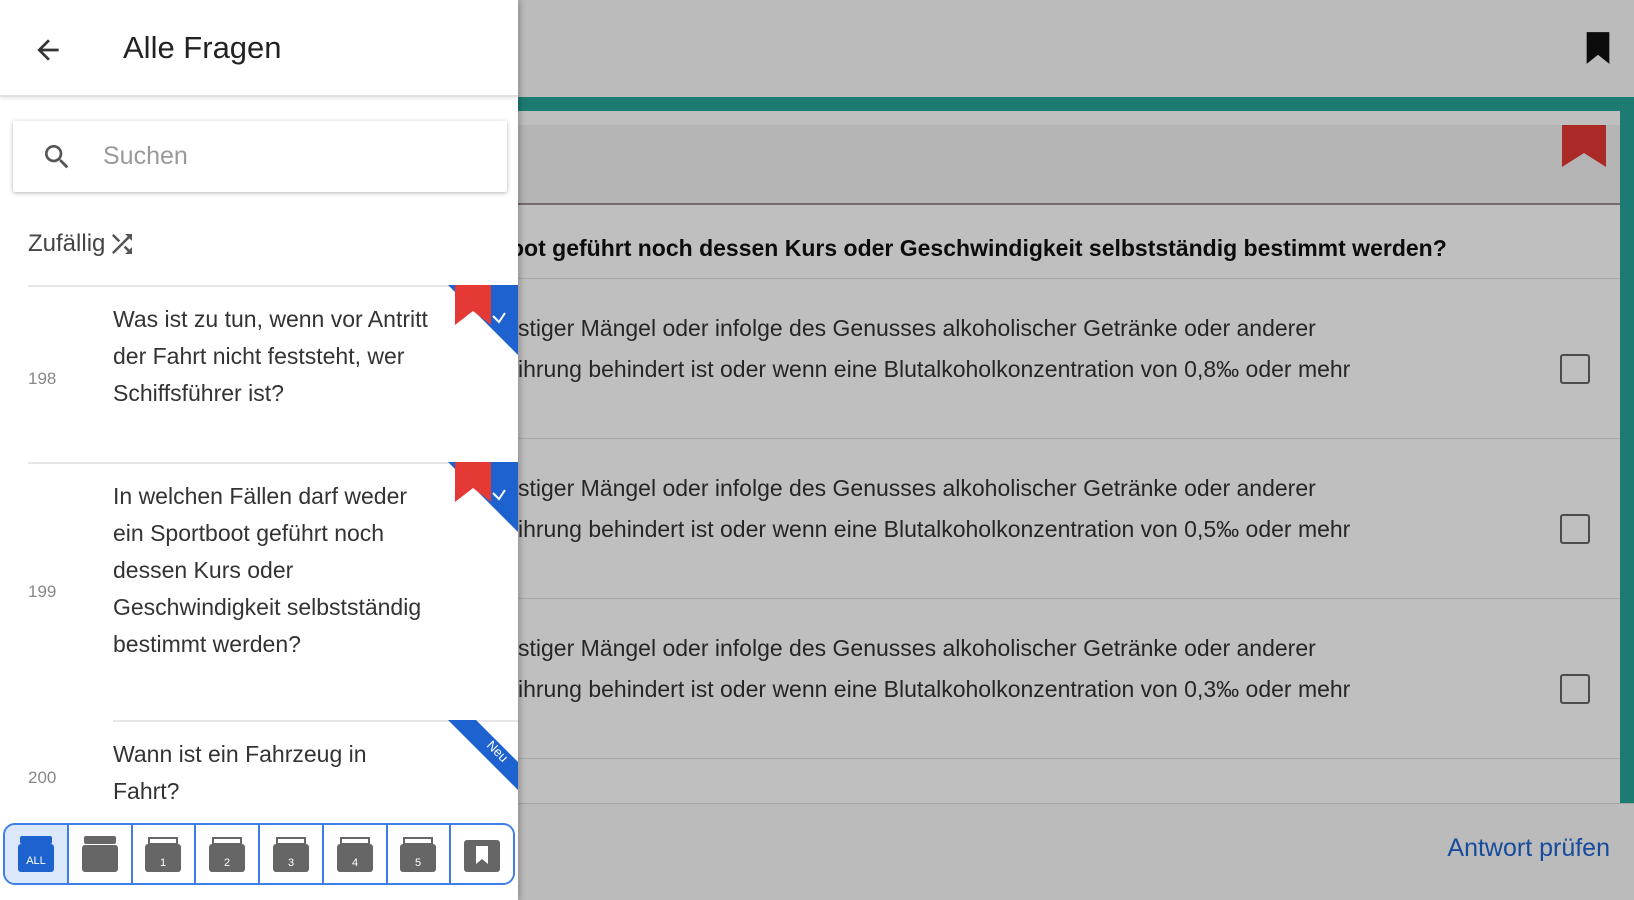 The height and width of the screenshot is (900, 1634). I want to click on arrow-left-icon, so click(48, 50).